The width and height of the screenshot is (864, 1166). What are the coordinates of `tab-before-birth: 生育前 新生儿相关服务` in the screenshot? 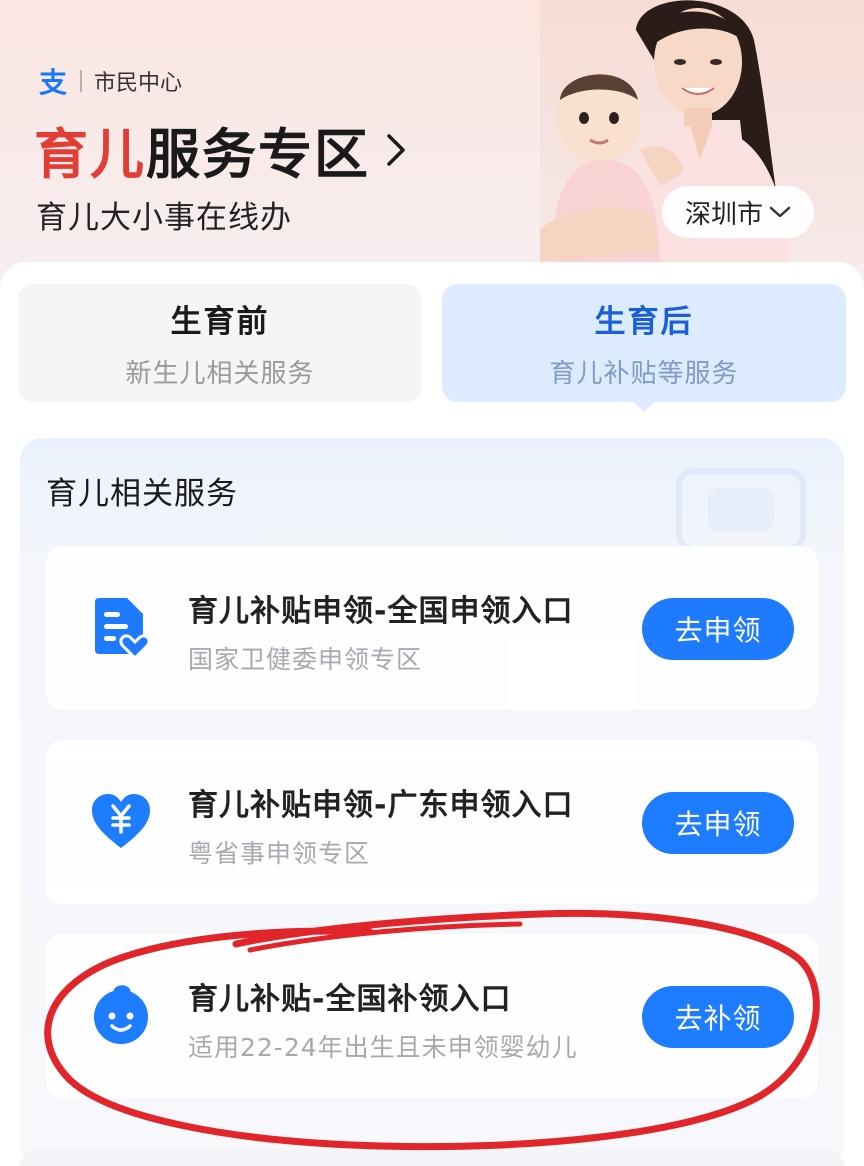 It's located at (220, 343).